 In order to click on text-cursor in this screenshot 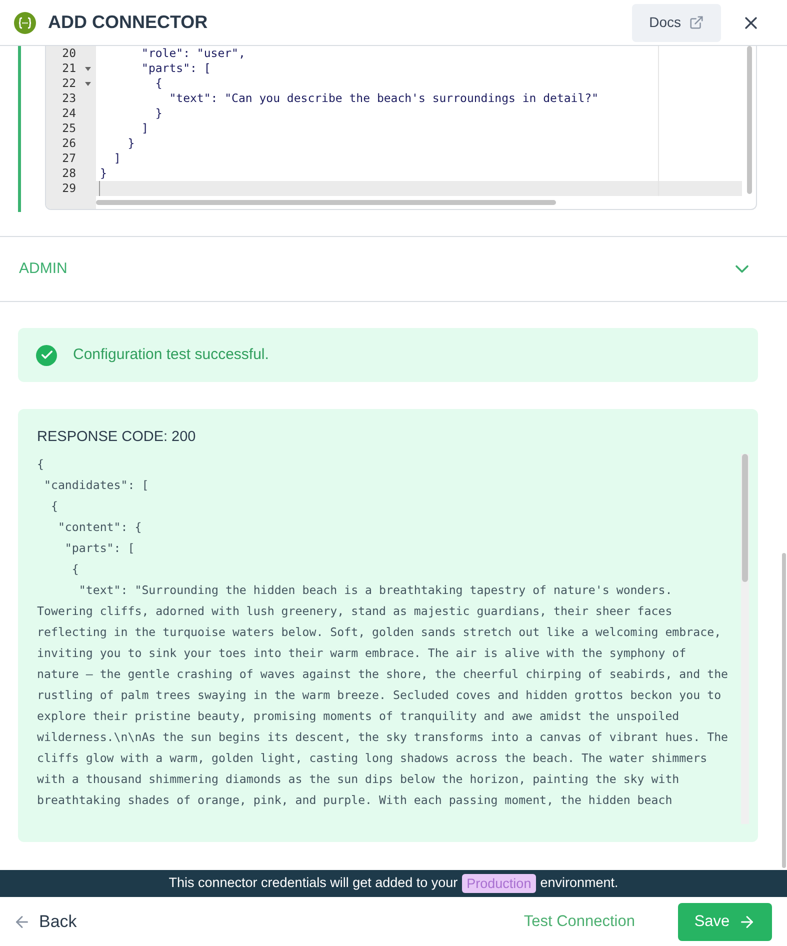, I will do `click(99, 188)`.